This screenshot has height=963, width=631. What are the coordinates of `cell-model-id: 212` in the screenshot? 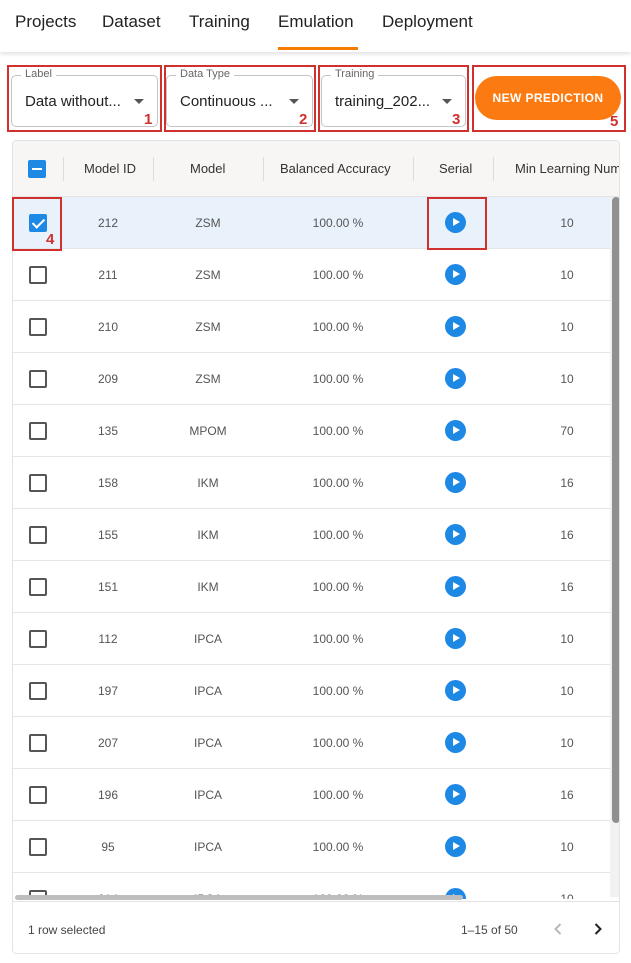 It's located at (108, 223).